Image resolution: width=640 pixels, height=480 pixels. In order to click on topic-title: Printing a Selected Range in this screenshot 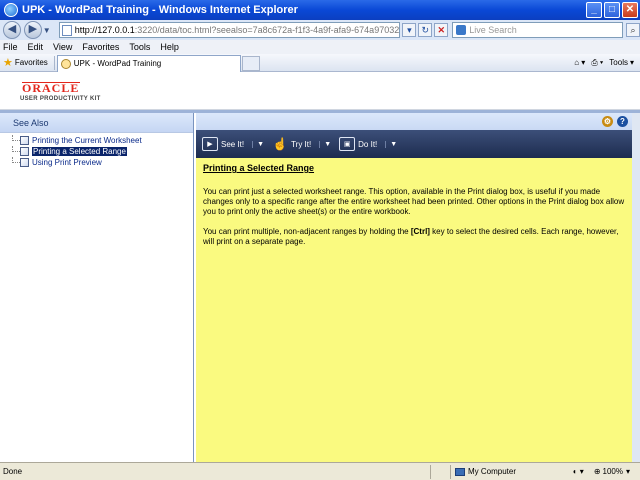, I will do `click(259, 168)`.